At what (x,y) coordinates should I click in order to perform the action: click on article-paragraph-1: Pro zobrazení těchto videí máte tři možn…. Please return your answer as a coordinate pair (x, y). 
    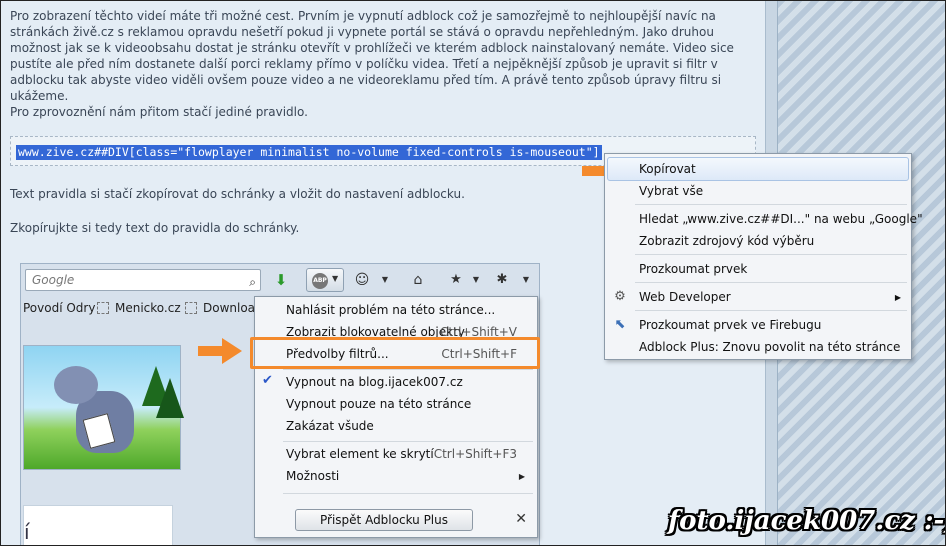
    Looking at the image, I should click on (372, 56).